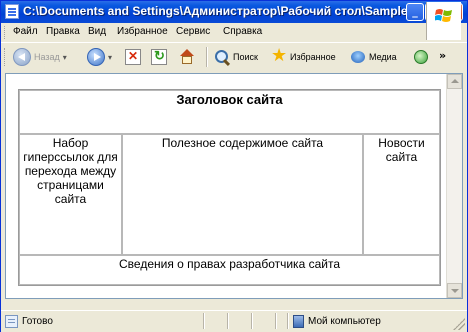 The height and width of the screenshot is (332, 468). I want to click on scroll-up-button, so click(454, 81).